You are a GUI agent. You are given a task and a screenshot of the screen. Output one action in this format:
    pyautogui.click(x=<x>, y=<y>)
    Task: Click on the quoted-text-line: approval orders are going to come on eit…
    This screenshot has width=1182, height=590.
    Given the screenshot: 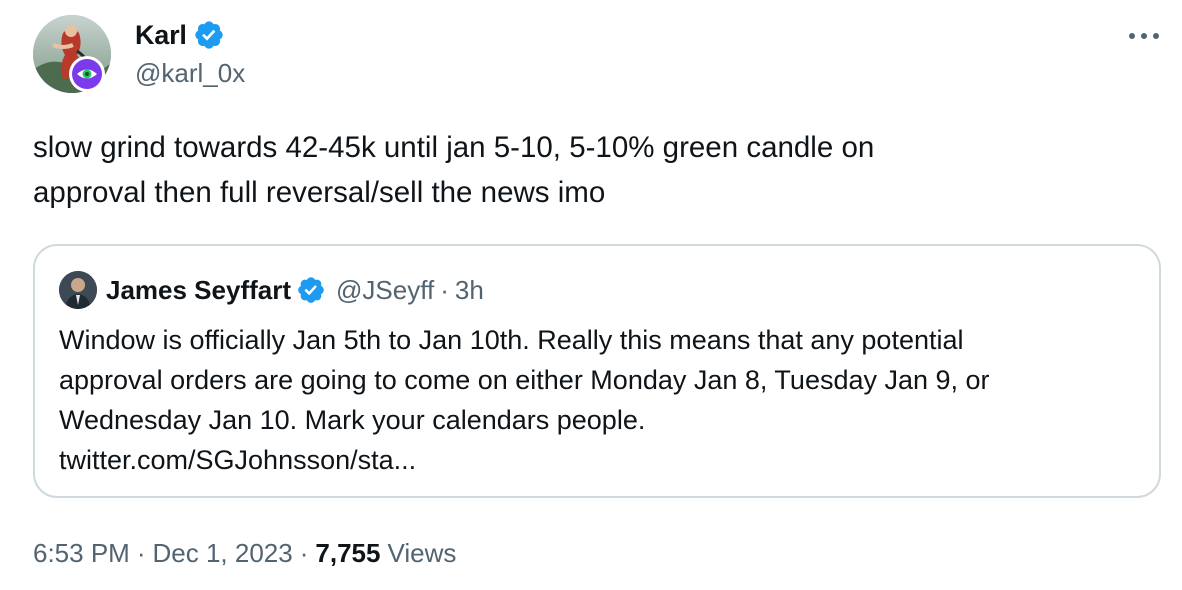 What is the action you would take?
    pyautogui.click(x=524, y=380)
    